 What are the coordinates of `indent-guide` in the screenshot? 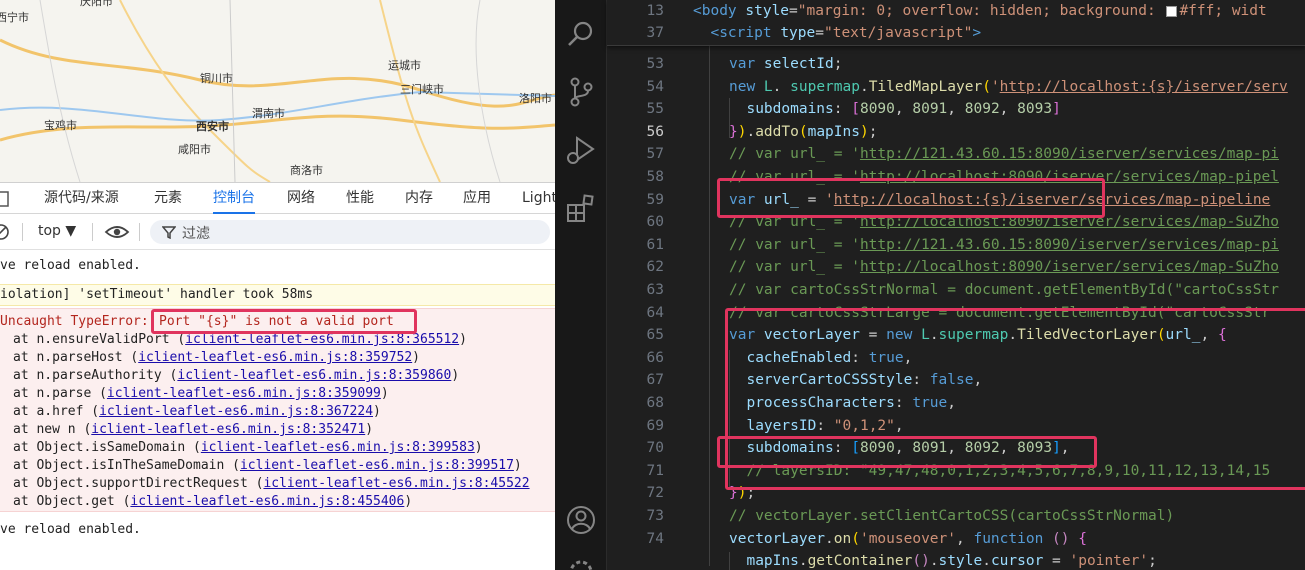 It's located at (709, 306).